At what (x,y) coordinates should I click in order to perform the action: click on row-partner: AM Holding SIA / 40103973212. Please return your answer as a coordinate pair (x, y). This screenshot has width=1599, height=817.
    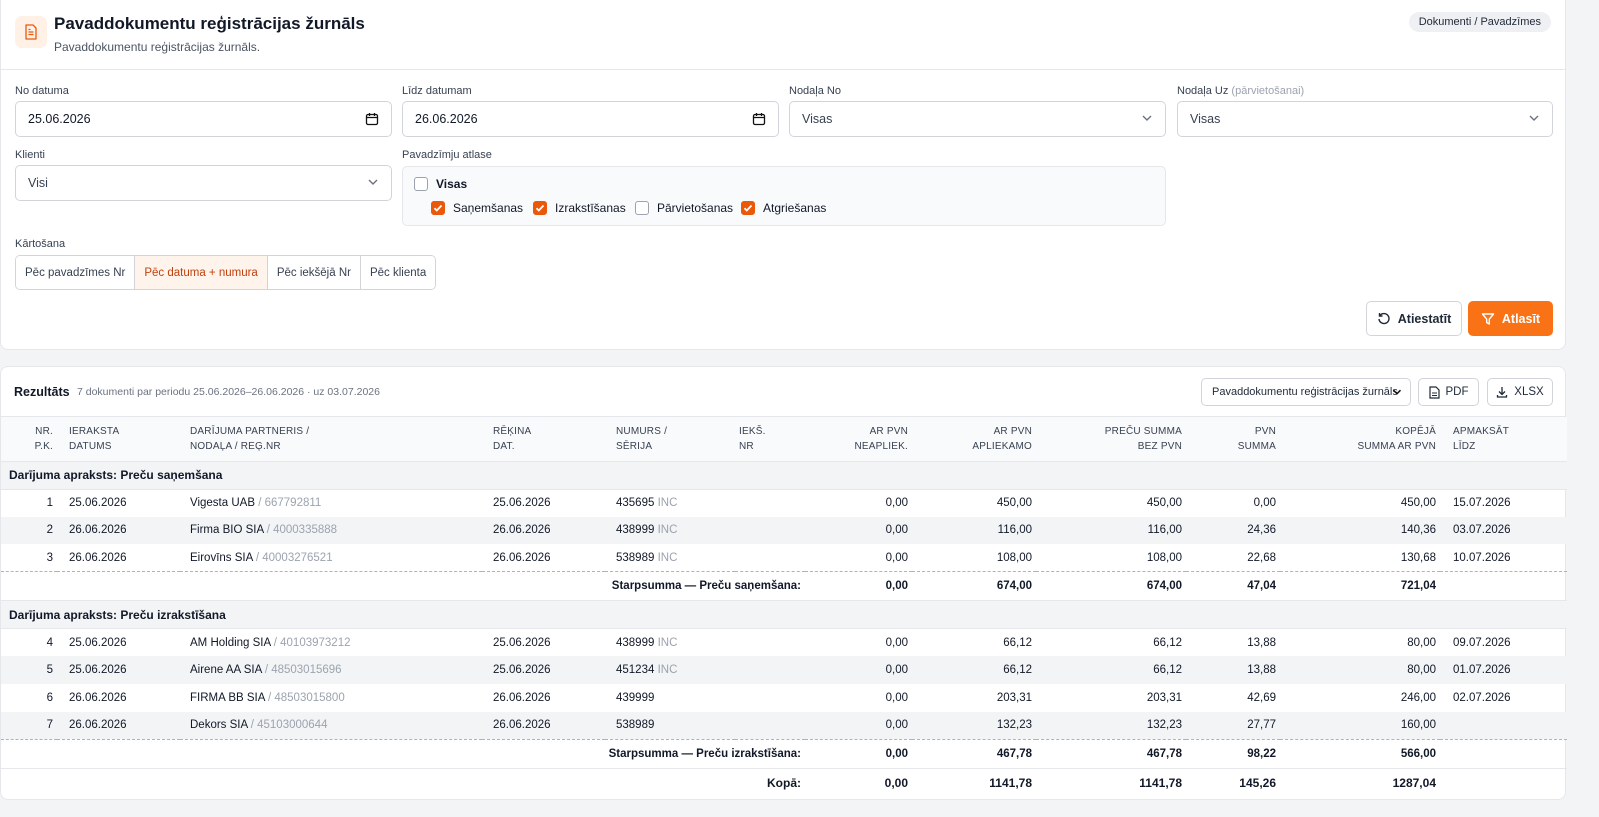
    Looking at the image, I should click on (331, 643).